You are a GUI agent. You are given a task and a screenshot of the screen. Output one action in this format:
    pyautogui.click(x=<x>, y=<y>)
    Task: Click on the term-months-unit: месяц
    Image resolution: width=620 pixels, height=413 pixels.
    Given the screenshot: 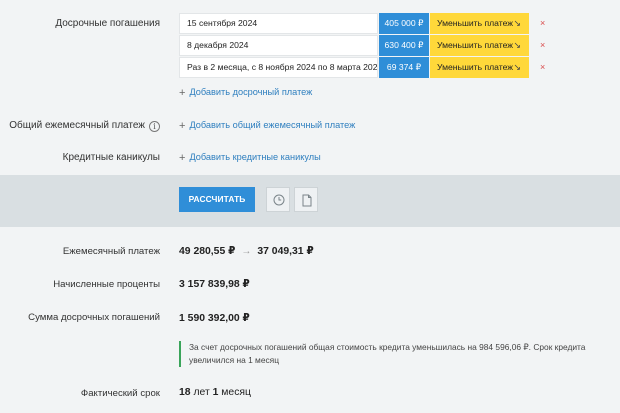 What is the action you would take?
    pyautogui.click(x=236, y=392)
    